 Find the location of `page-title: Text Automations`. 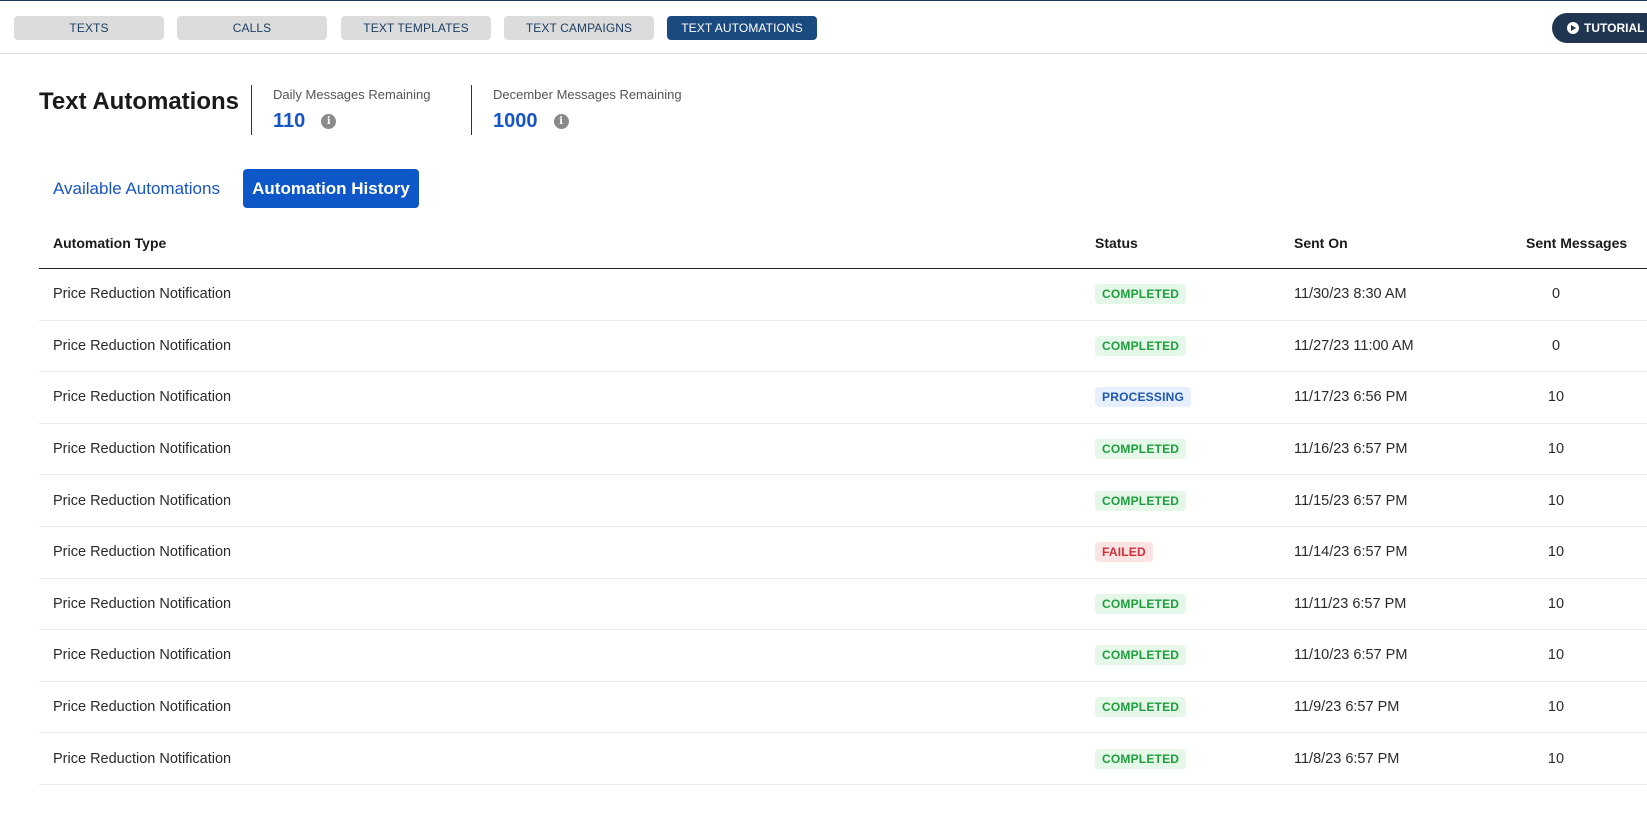

page-title: Text Automations is located at coordinates (139, 101).